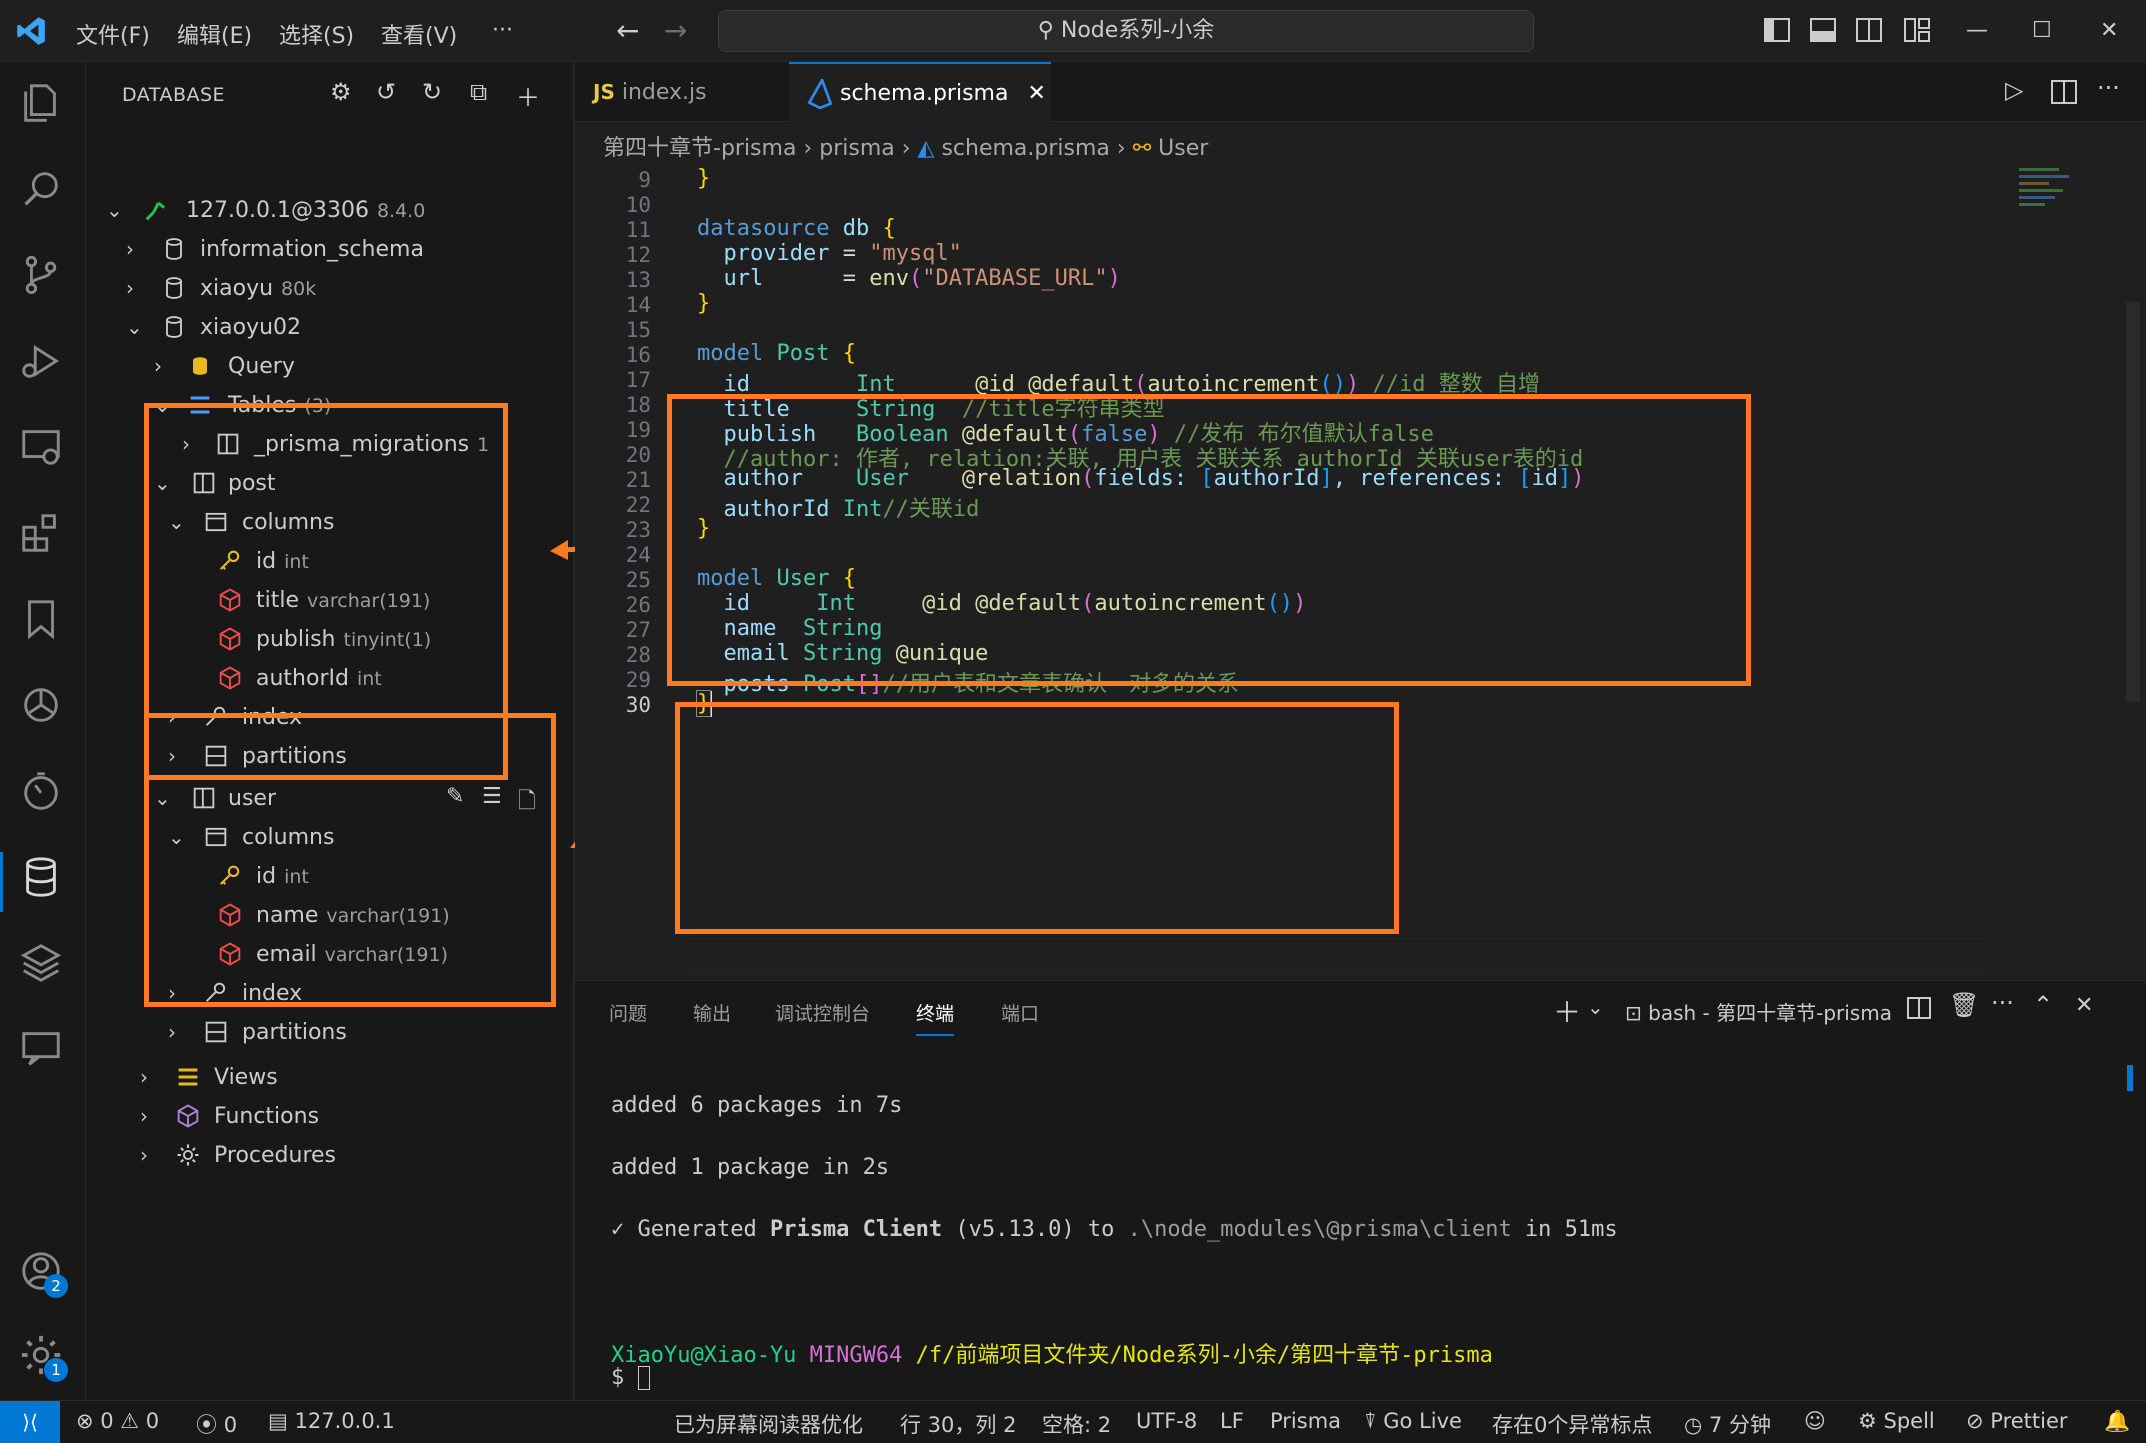  I want to click on line-number: 27, so click(638, 630).